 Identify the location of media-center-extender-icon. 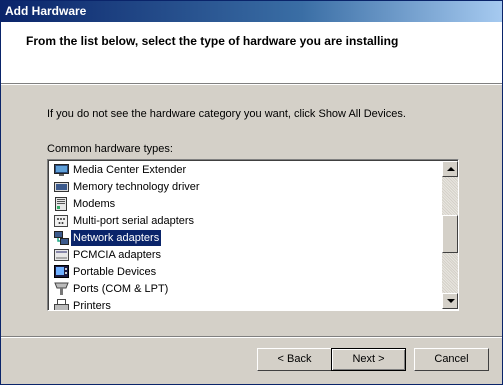
(61, 170).